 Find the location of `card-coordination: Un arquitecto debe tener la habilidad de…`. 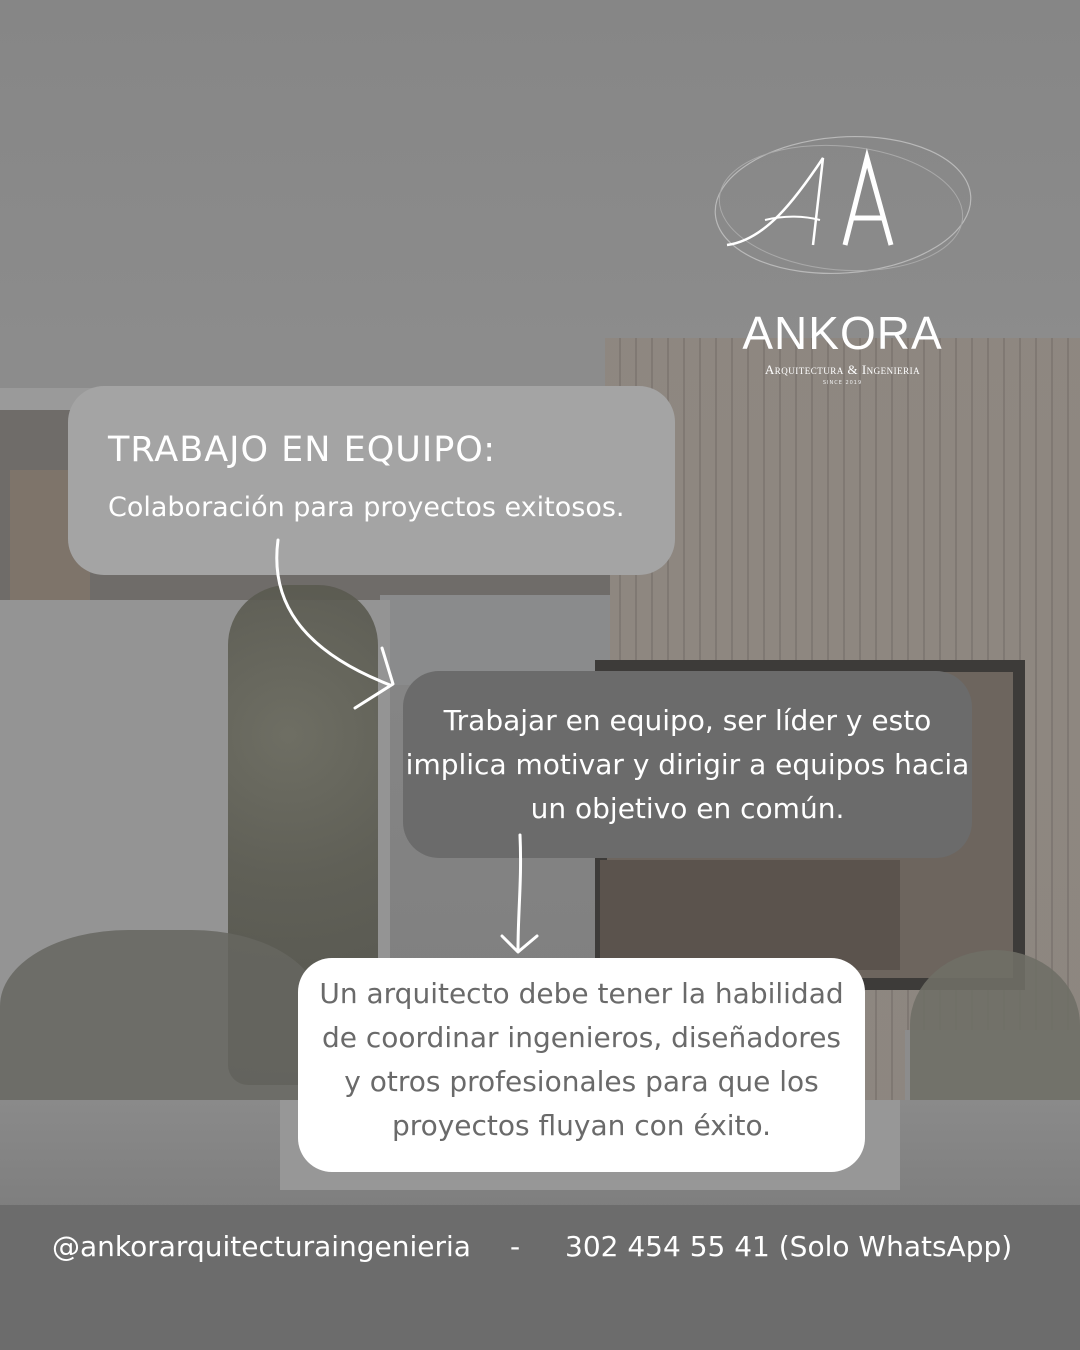

card-coordination: Un arquitecto debe tener la habilidad de… is located at coordinates (581, 1065).